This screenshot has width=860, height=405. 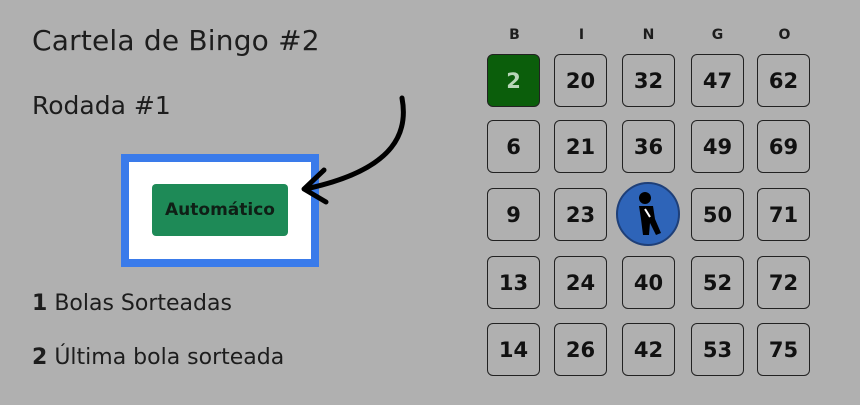 I want to click on last-ball-stat: 2 Última bola sorteada, so click(x=158, y=357).